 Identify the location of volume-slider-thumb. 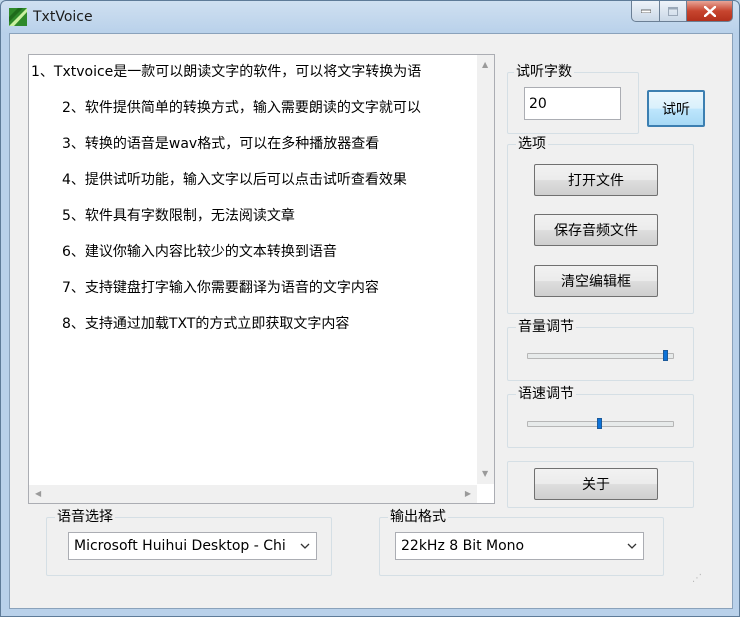
(665, 355).